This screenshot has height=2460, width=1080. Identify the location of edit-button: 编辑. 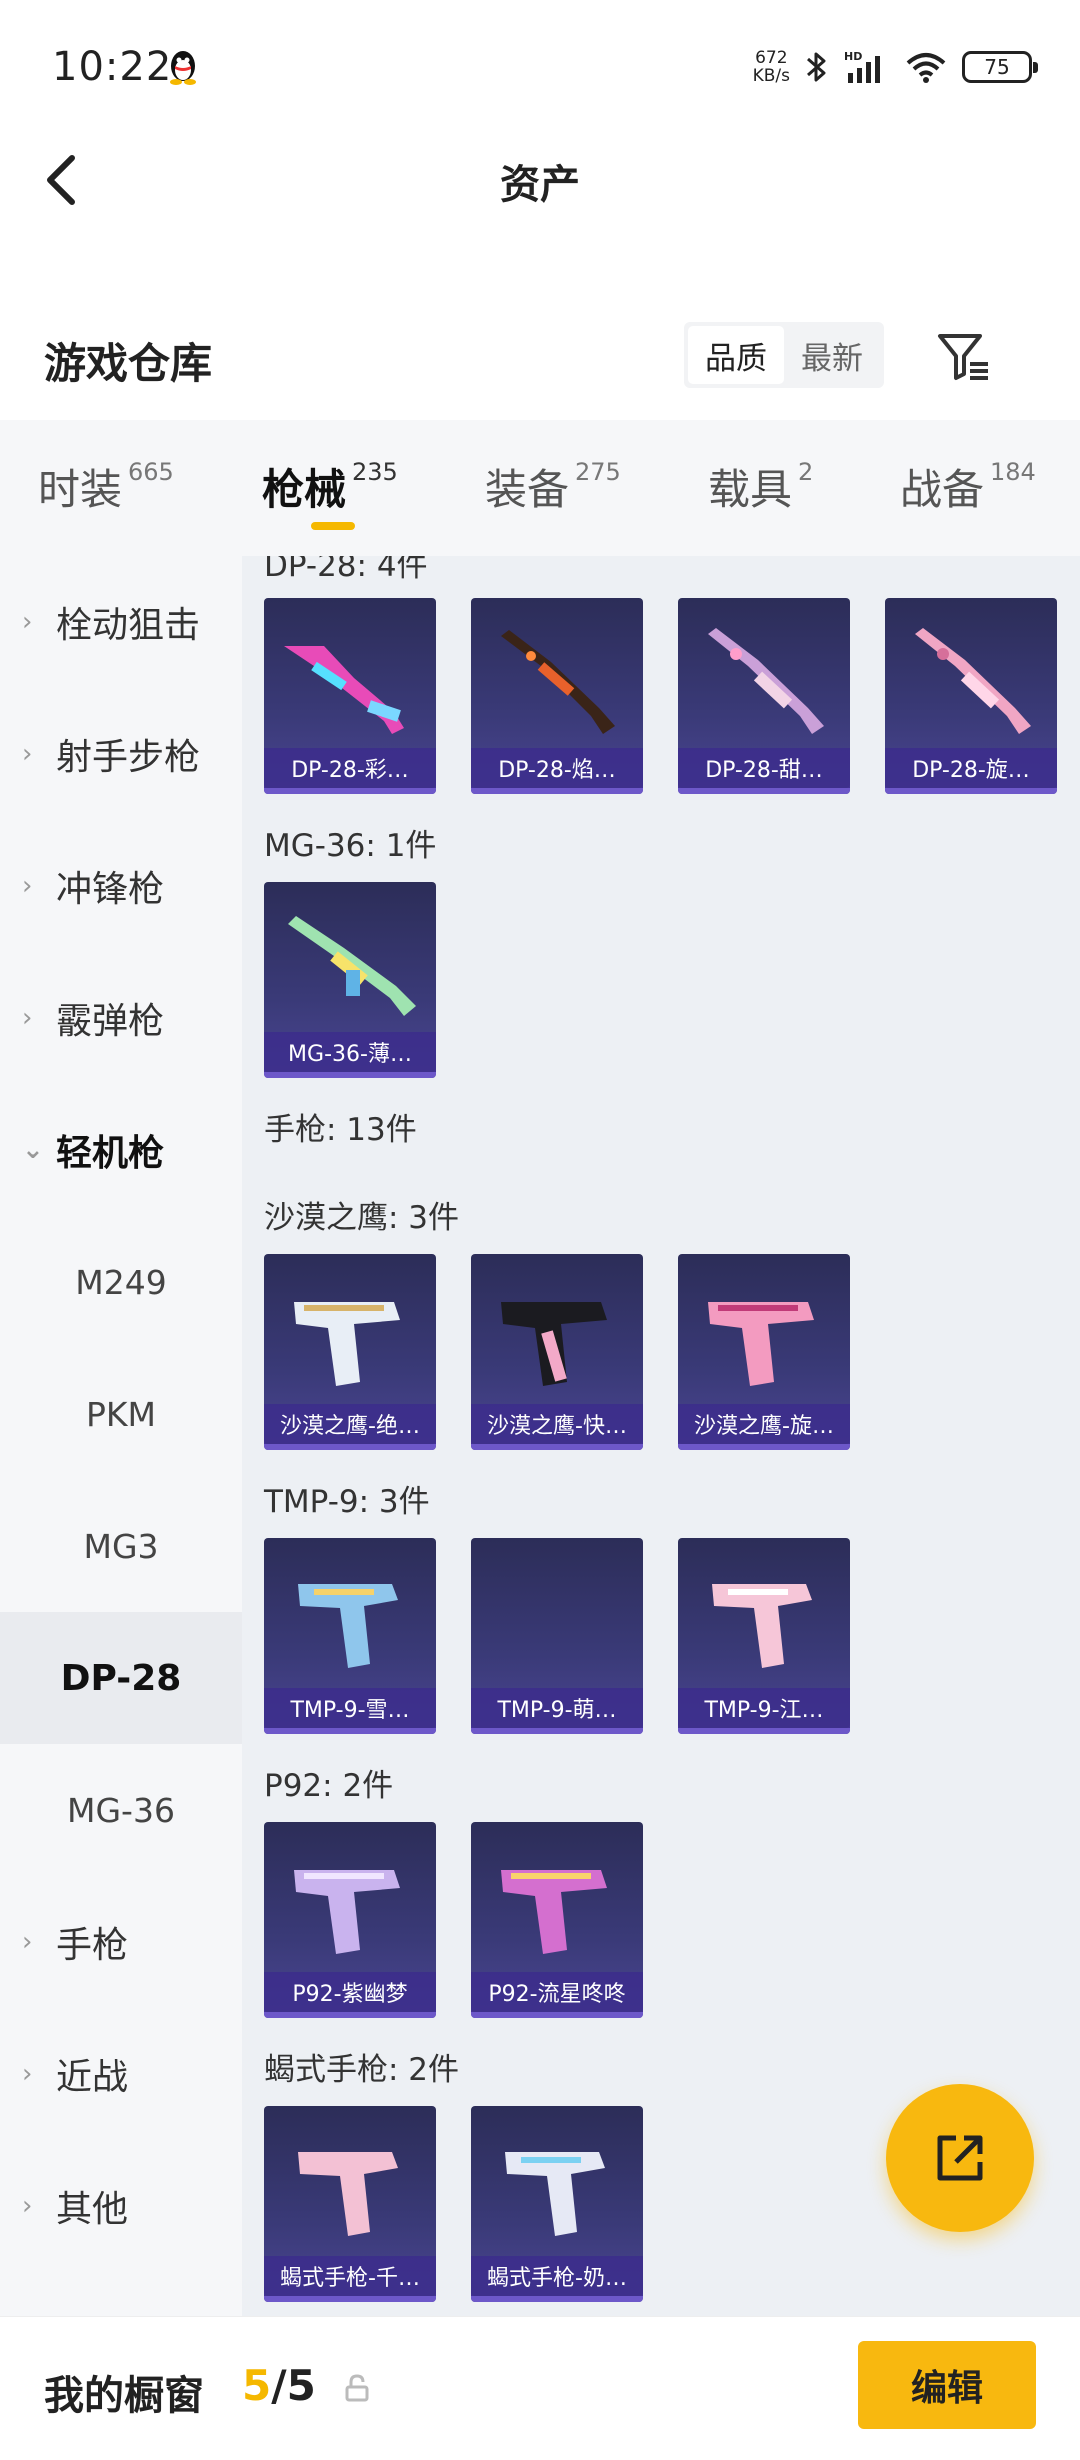
(947, 2385).